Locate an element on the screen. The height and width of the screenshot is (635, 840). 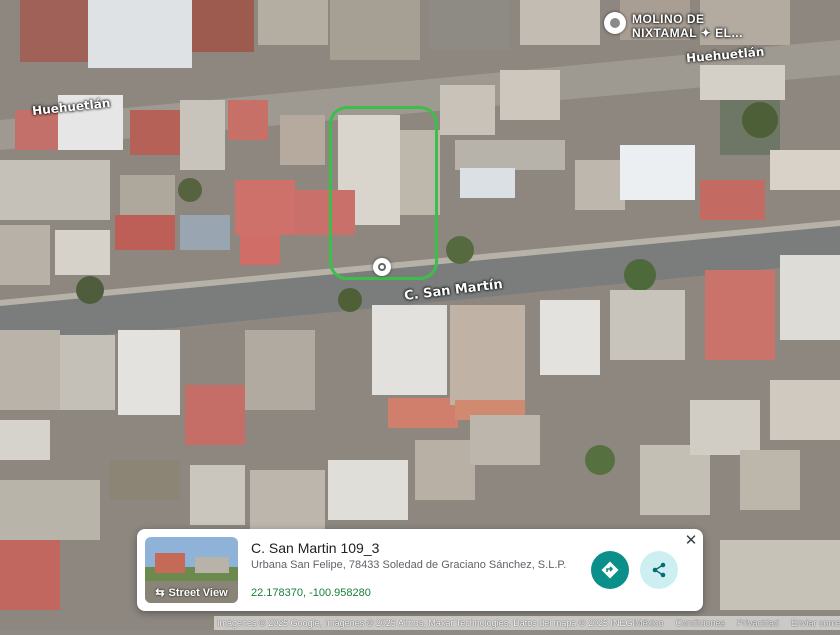
place-coordinates: 22.178370, -100.958280 is located at coordinates (311, 593).